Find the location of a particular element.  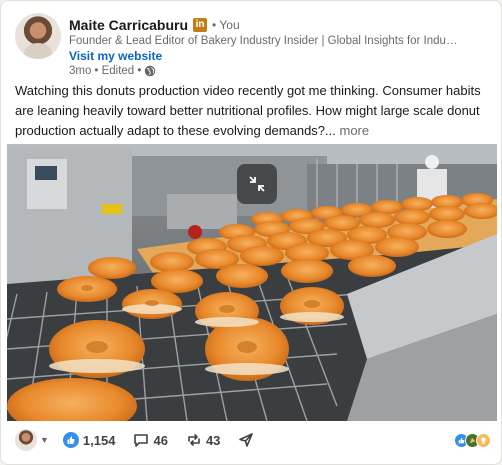

connection-degree: • You is located at coordinates (226, 24).